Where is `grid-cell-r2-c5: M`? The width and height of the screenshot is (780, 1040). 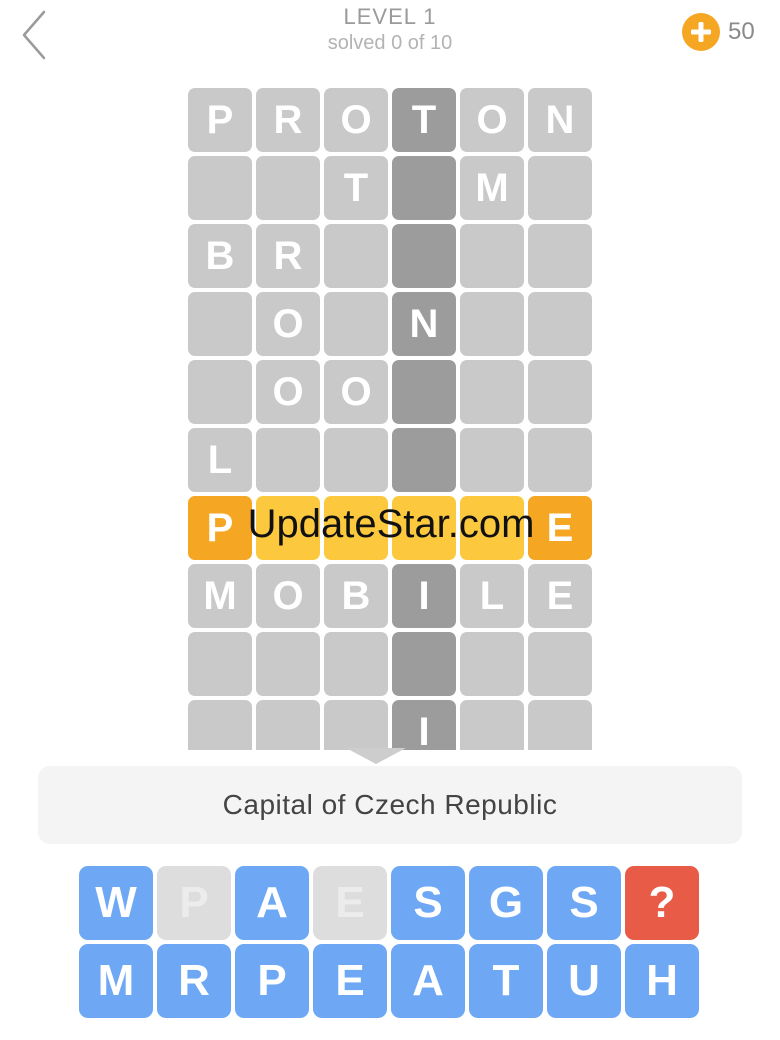
grid-cell-r2-c5: M is located at coordinates (492, 188).